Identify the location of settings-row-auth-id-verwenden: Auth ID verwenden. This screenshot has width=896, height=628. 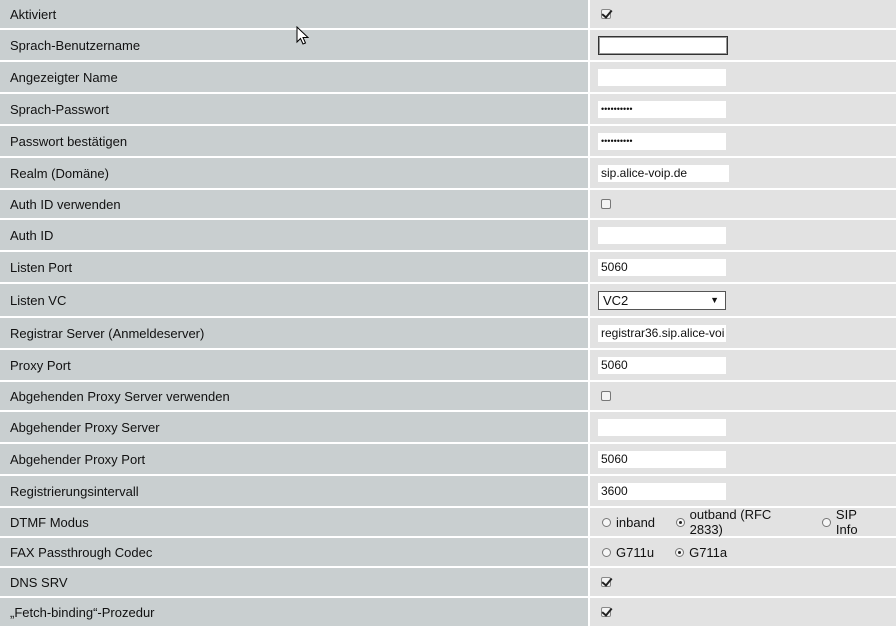
(448, 205).